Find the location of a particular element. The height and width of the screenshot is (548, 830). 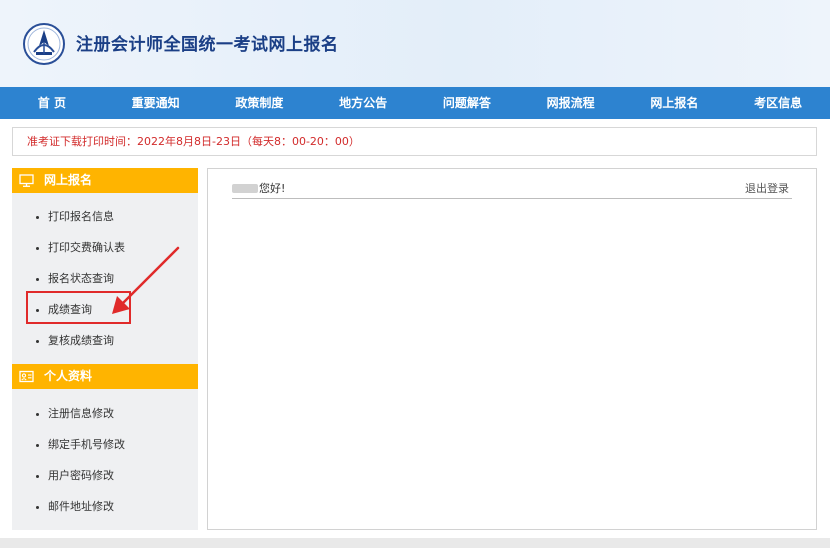

sidebar-section-personal-info: 个人资料 is located at coordinates (105, 376).